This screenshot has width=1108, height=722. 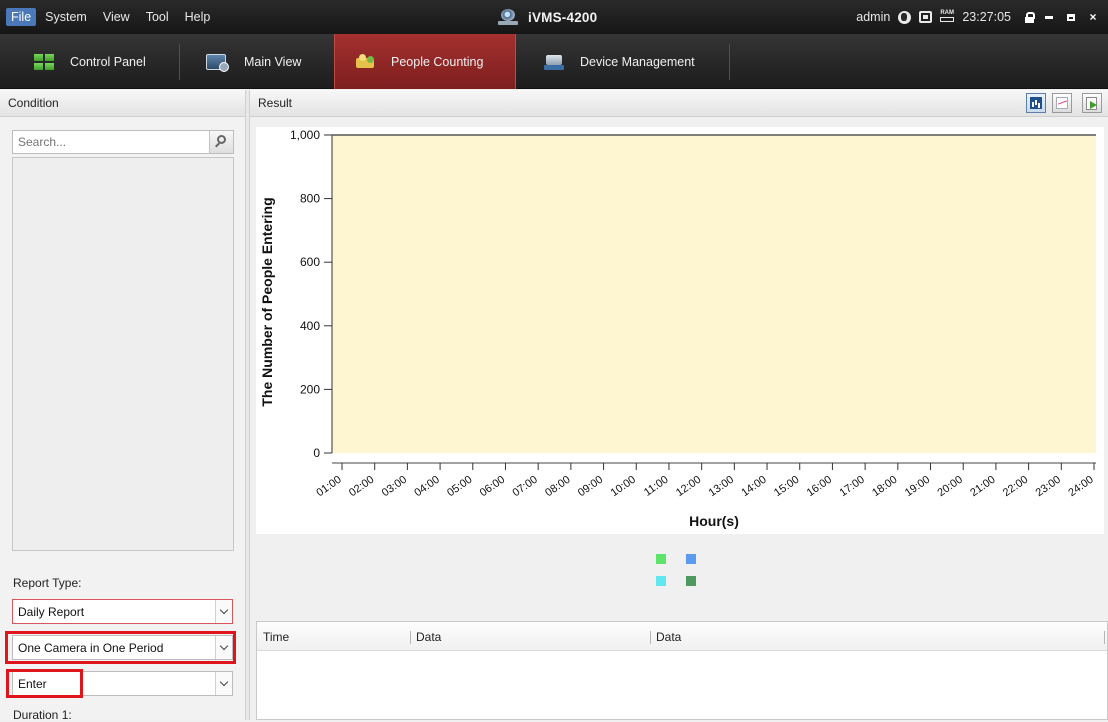 What do you see at coordinates (982, 487) in the screenshot?
I see `x-tick-label: 21:00` at bounding box center [982, 487].